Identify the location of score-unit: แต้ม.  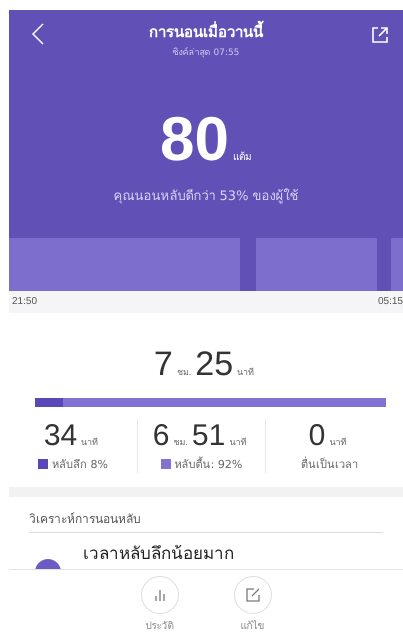
(242, 157).